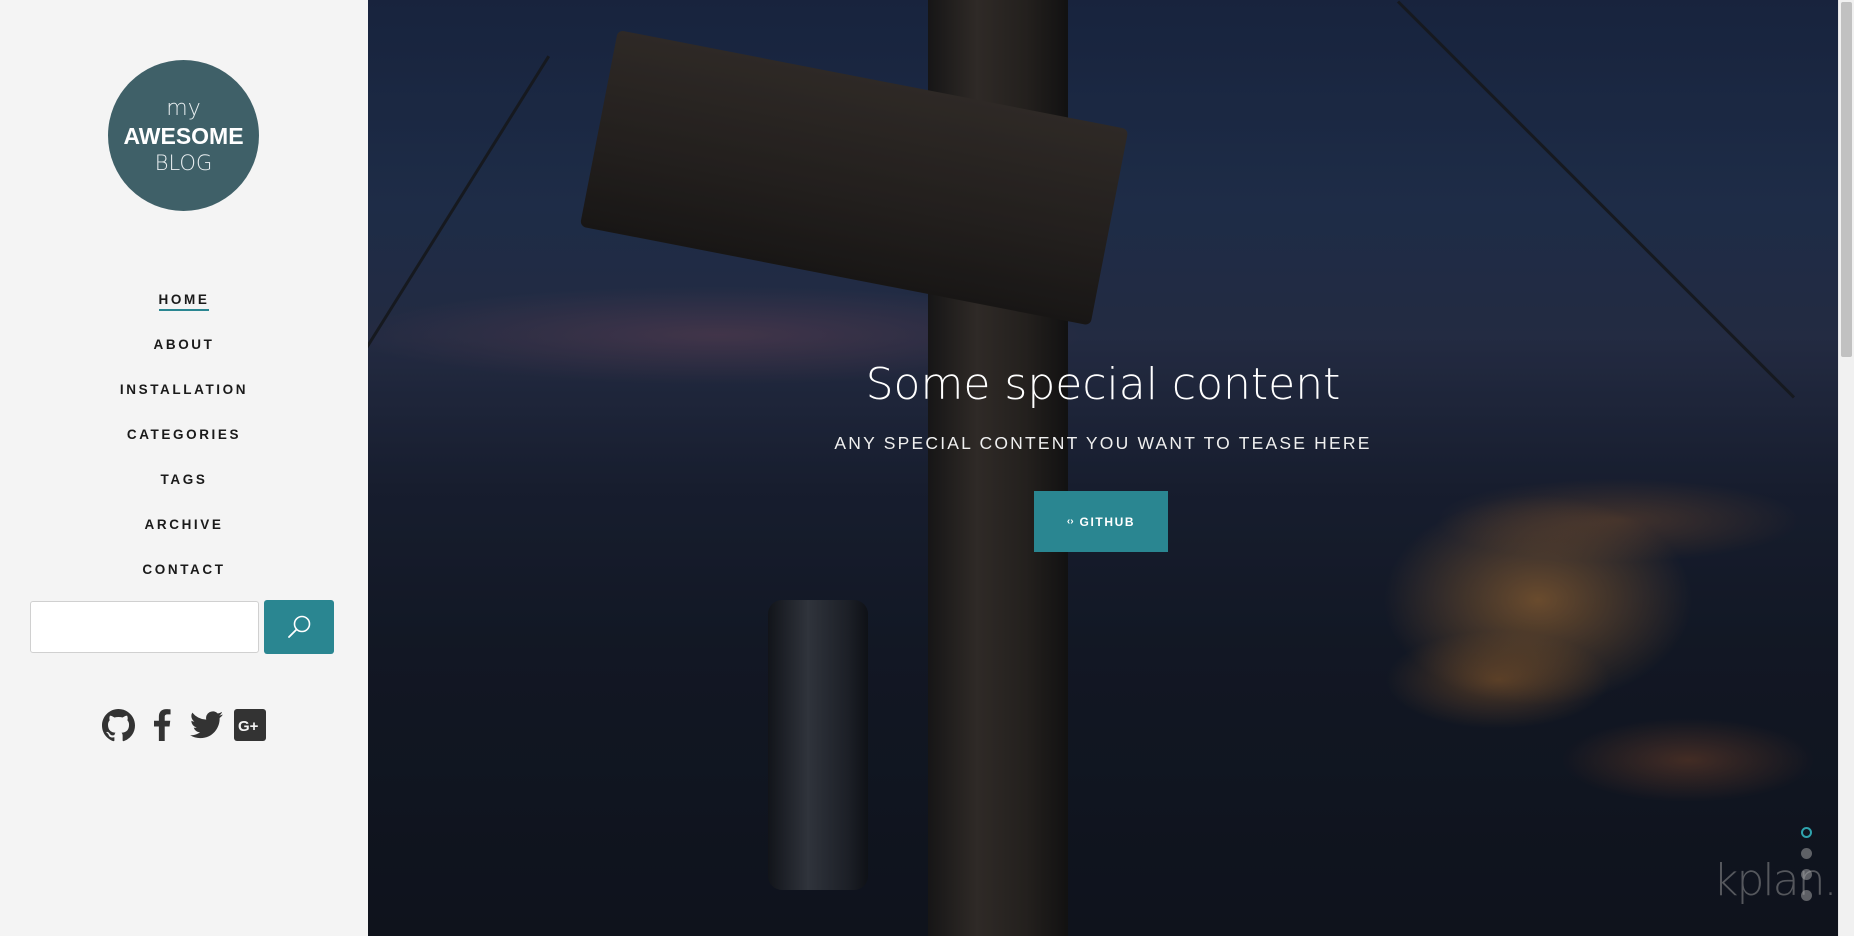  I want to click on google-plus-link: G+, so click(250, 725).